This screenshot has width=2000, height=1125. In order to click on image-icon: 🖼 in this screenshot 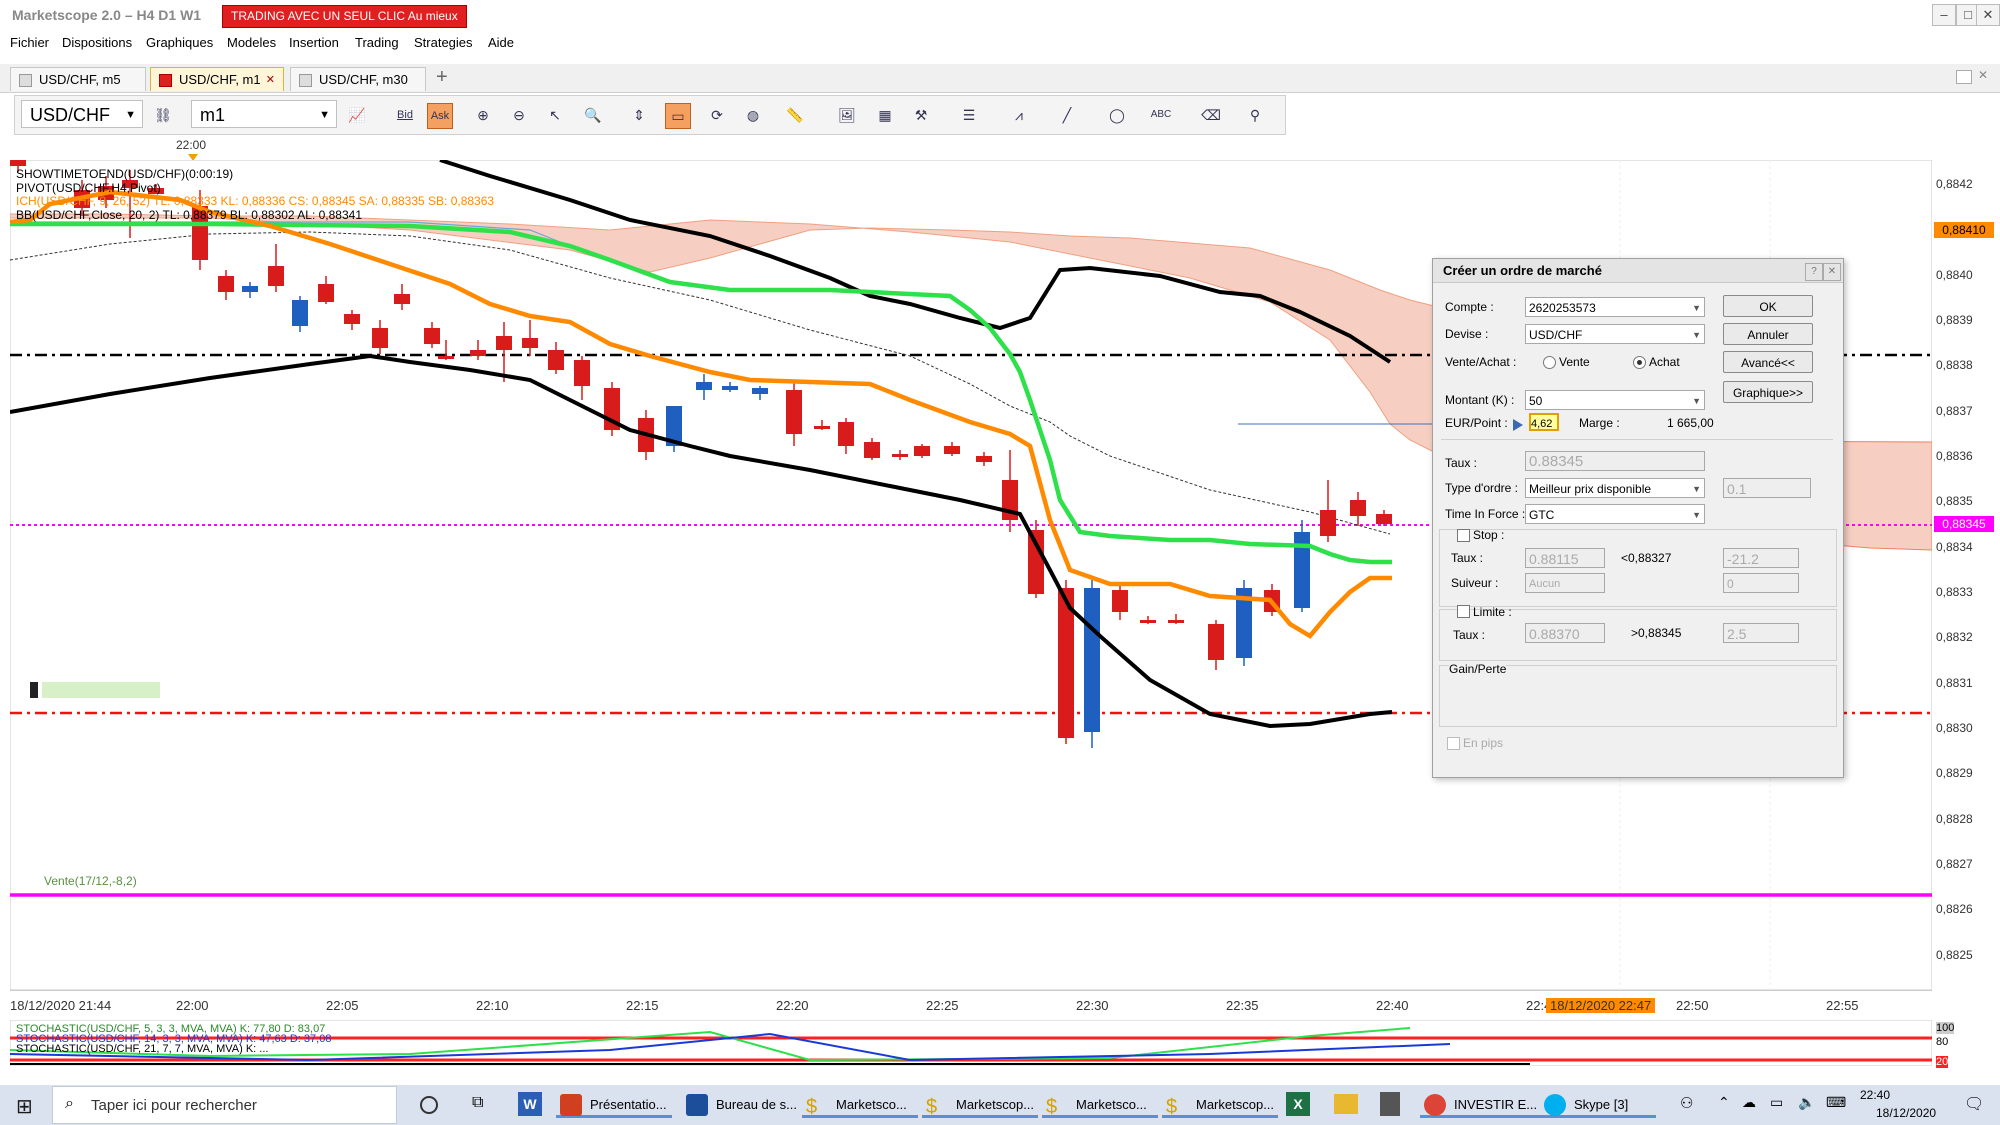, I will do `click(847, 115)`.